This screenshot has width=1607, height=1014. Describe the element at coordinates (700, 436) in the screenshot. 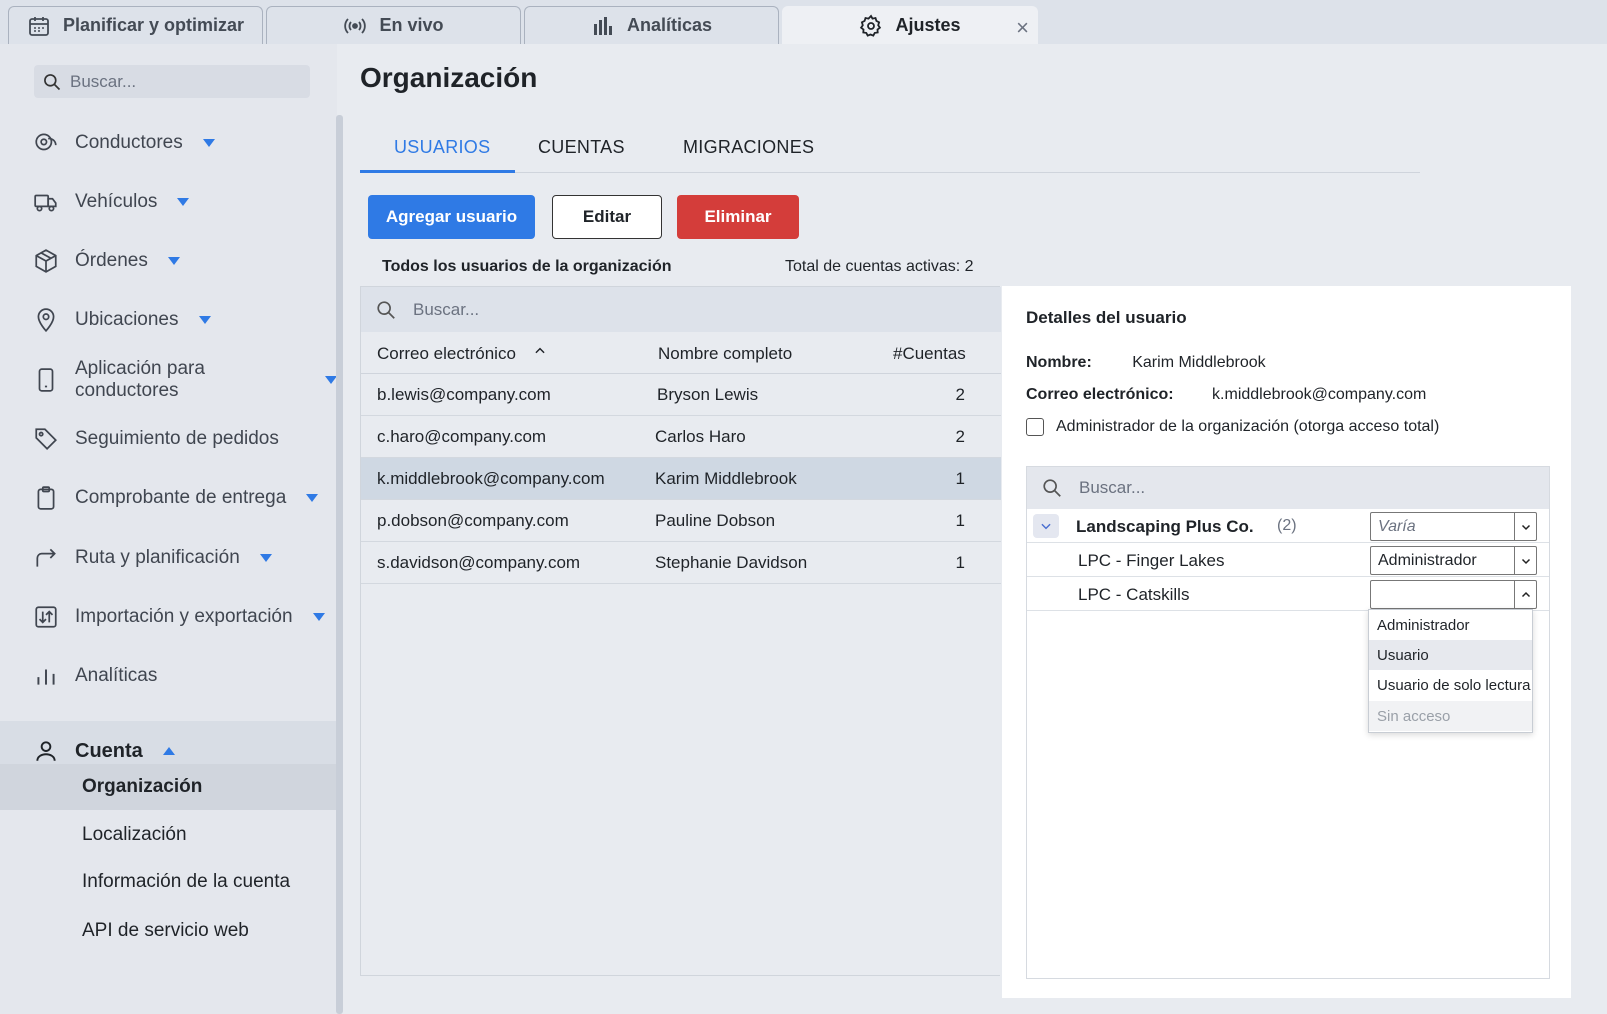

I see `cell-name: Carlos Haro` at that location.